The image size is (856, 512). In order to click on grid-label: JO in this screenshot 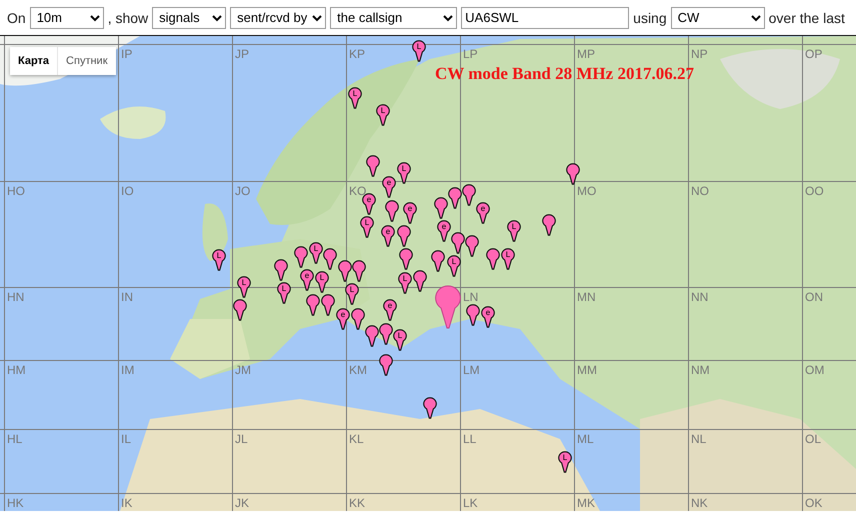, I will do `click(242, 191)`.